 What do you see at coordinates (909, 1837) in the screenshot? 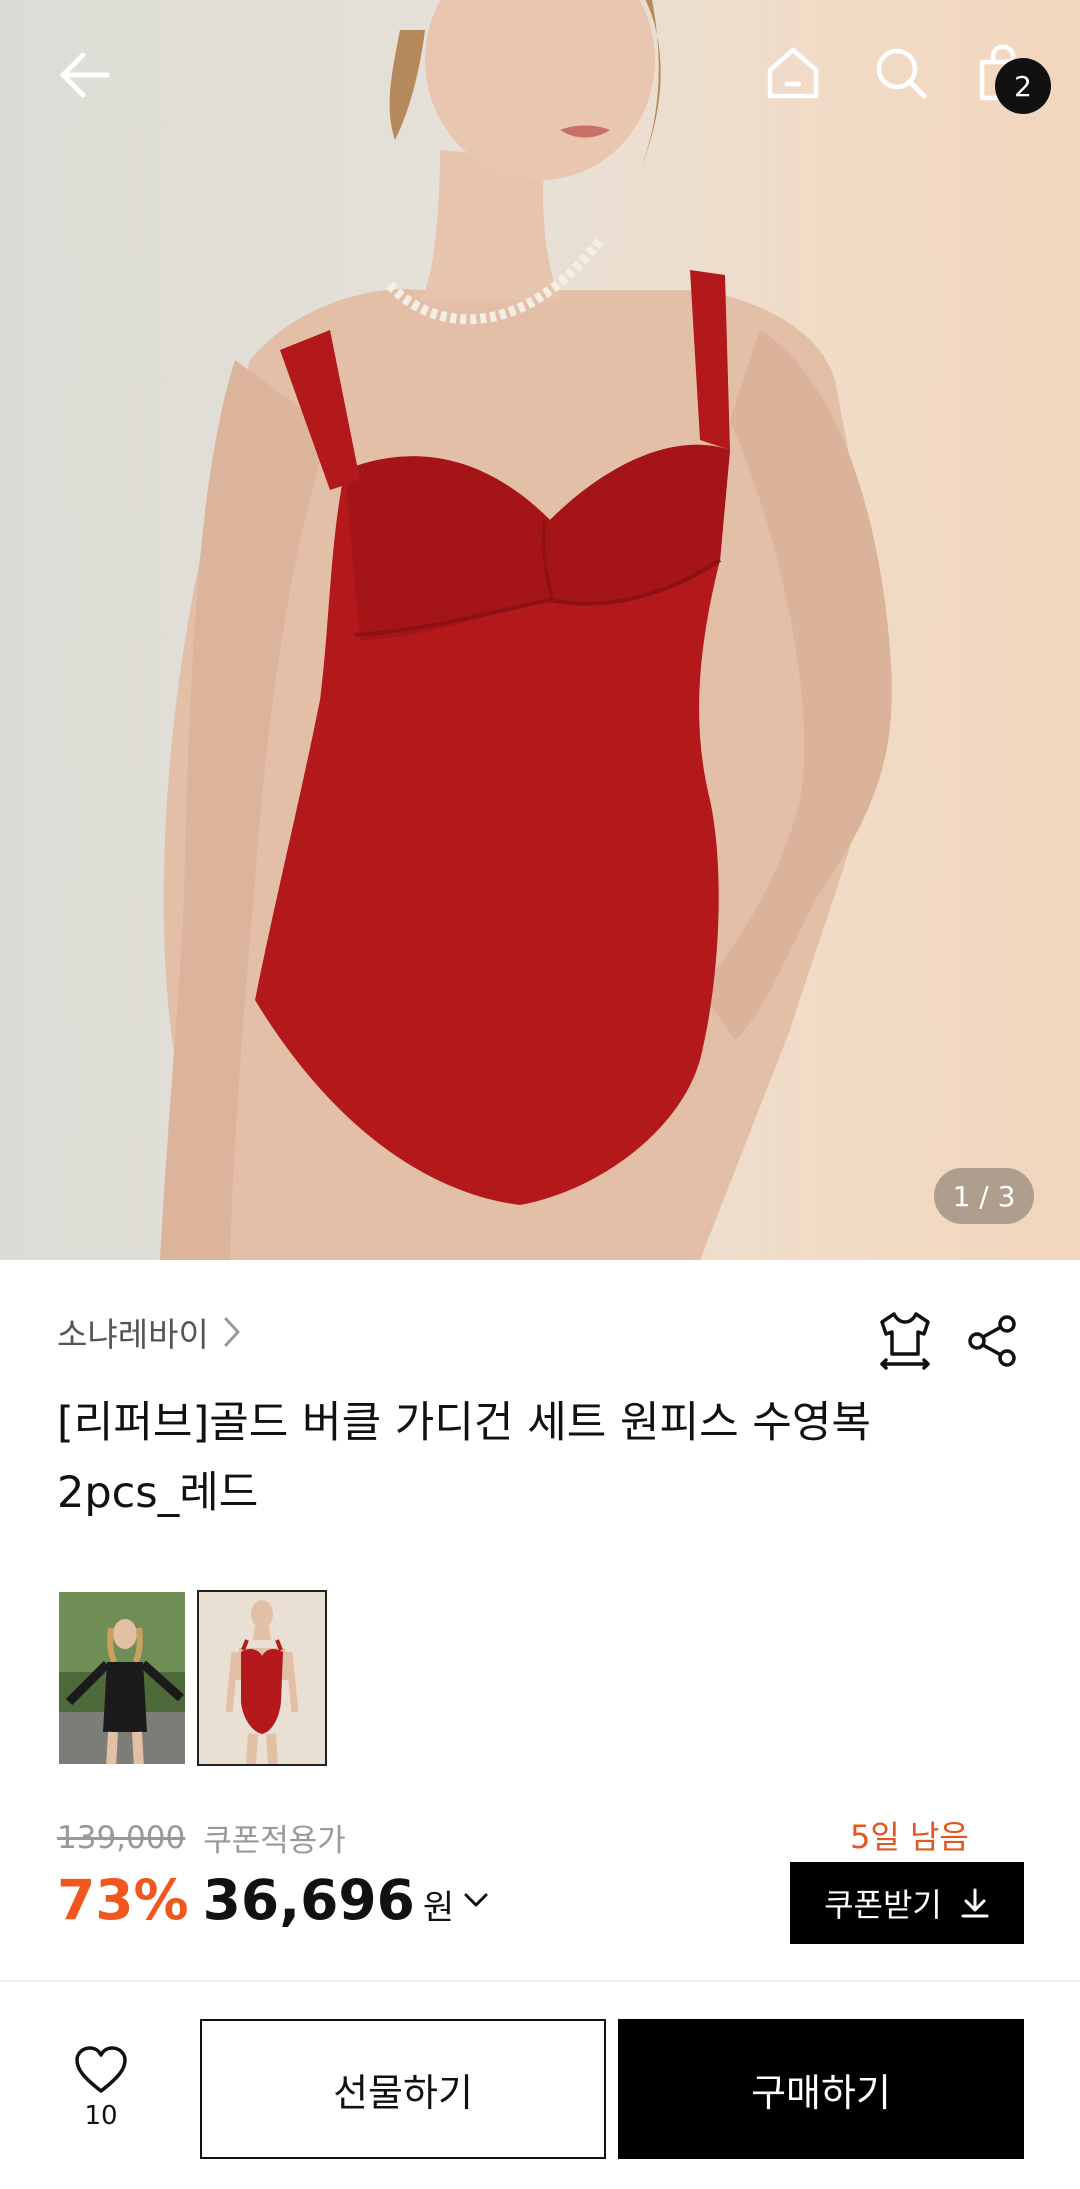
I see `coupon-days-left: 5일 남음` at bounding box center [909, 1837].